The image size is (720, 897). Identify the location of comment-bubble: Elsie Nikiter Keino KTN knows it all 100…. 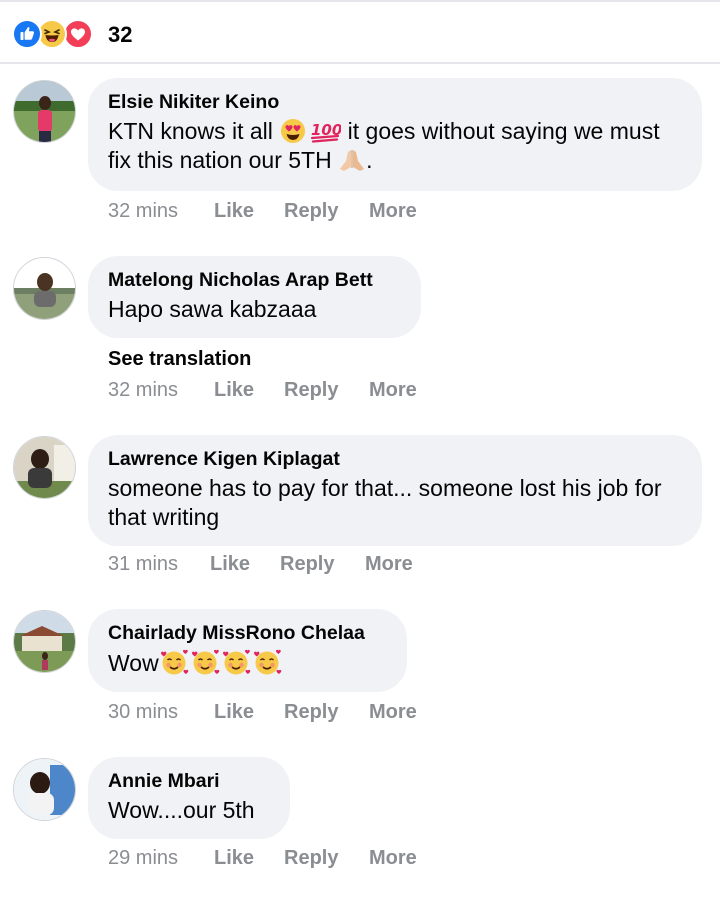
(395, 134).